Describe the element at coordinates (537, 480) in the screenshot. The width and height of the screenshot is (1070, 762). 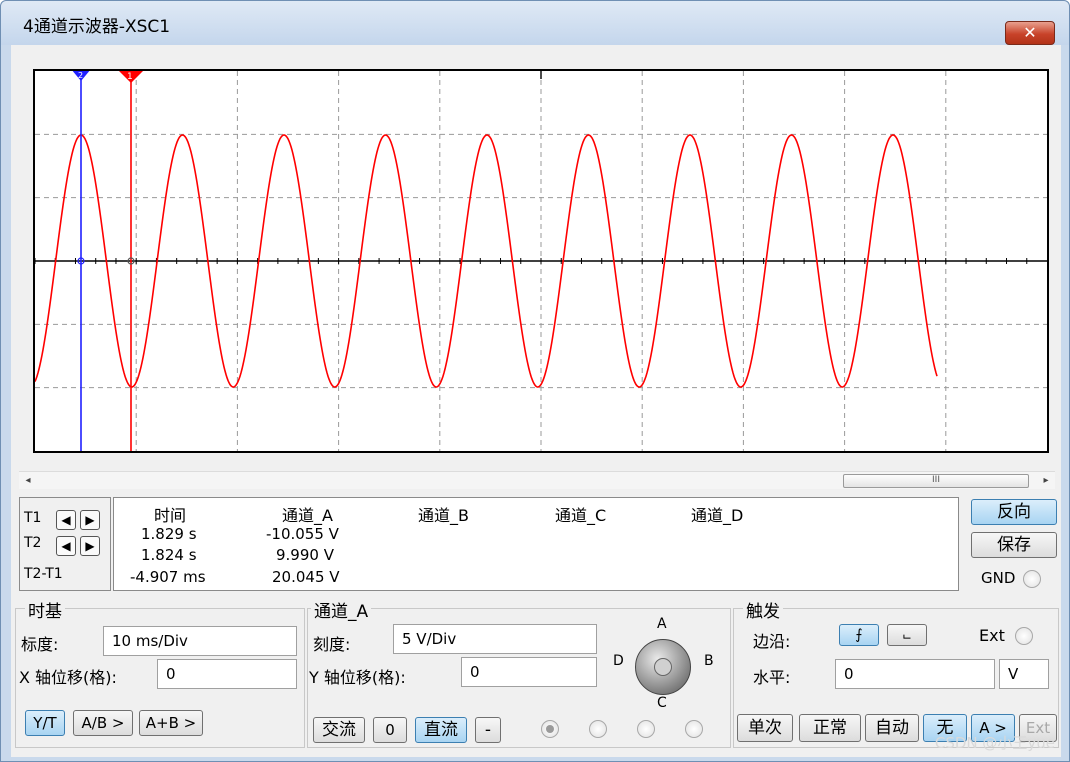
I see `horizontal-scrollbar: ◂ III ▸` at that location.